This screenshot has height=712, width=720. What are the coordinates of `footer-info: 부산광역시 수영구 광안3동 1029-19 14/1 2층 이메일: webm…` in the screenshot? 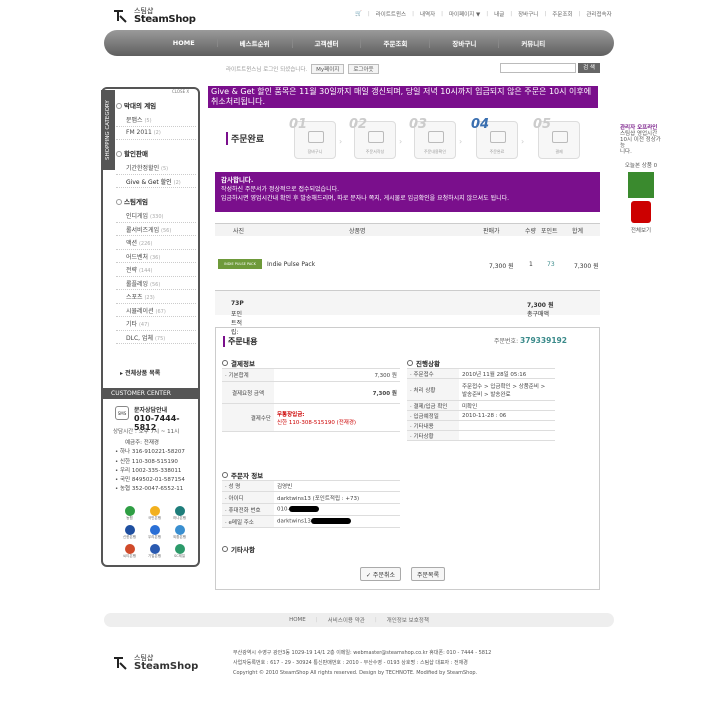 It's located at (362, 663).